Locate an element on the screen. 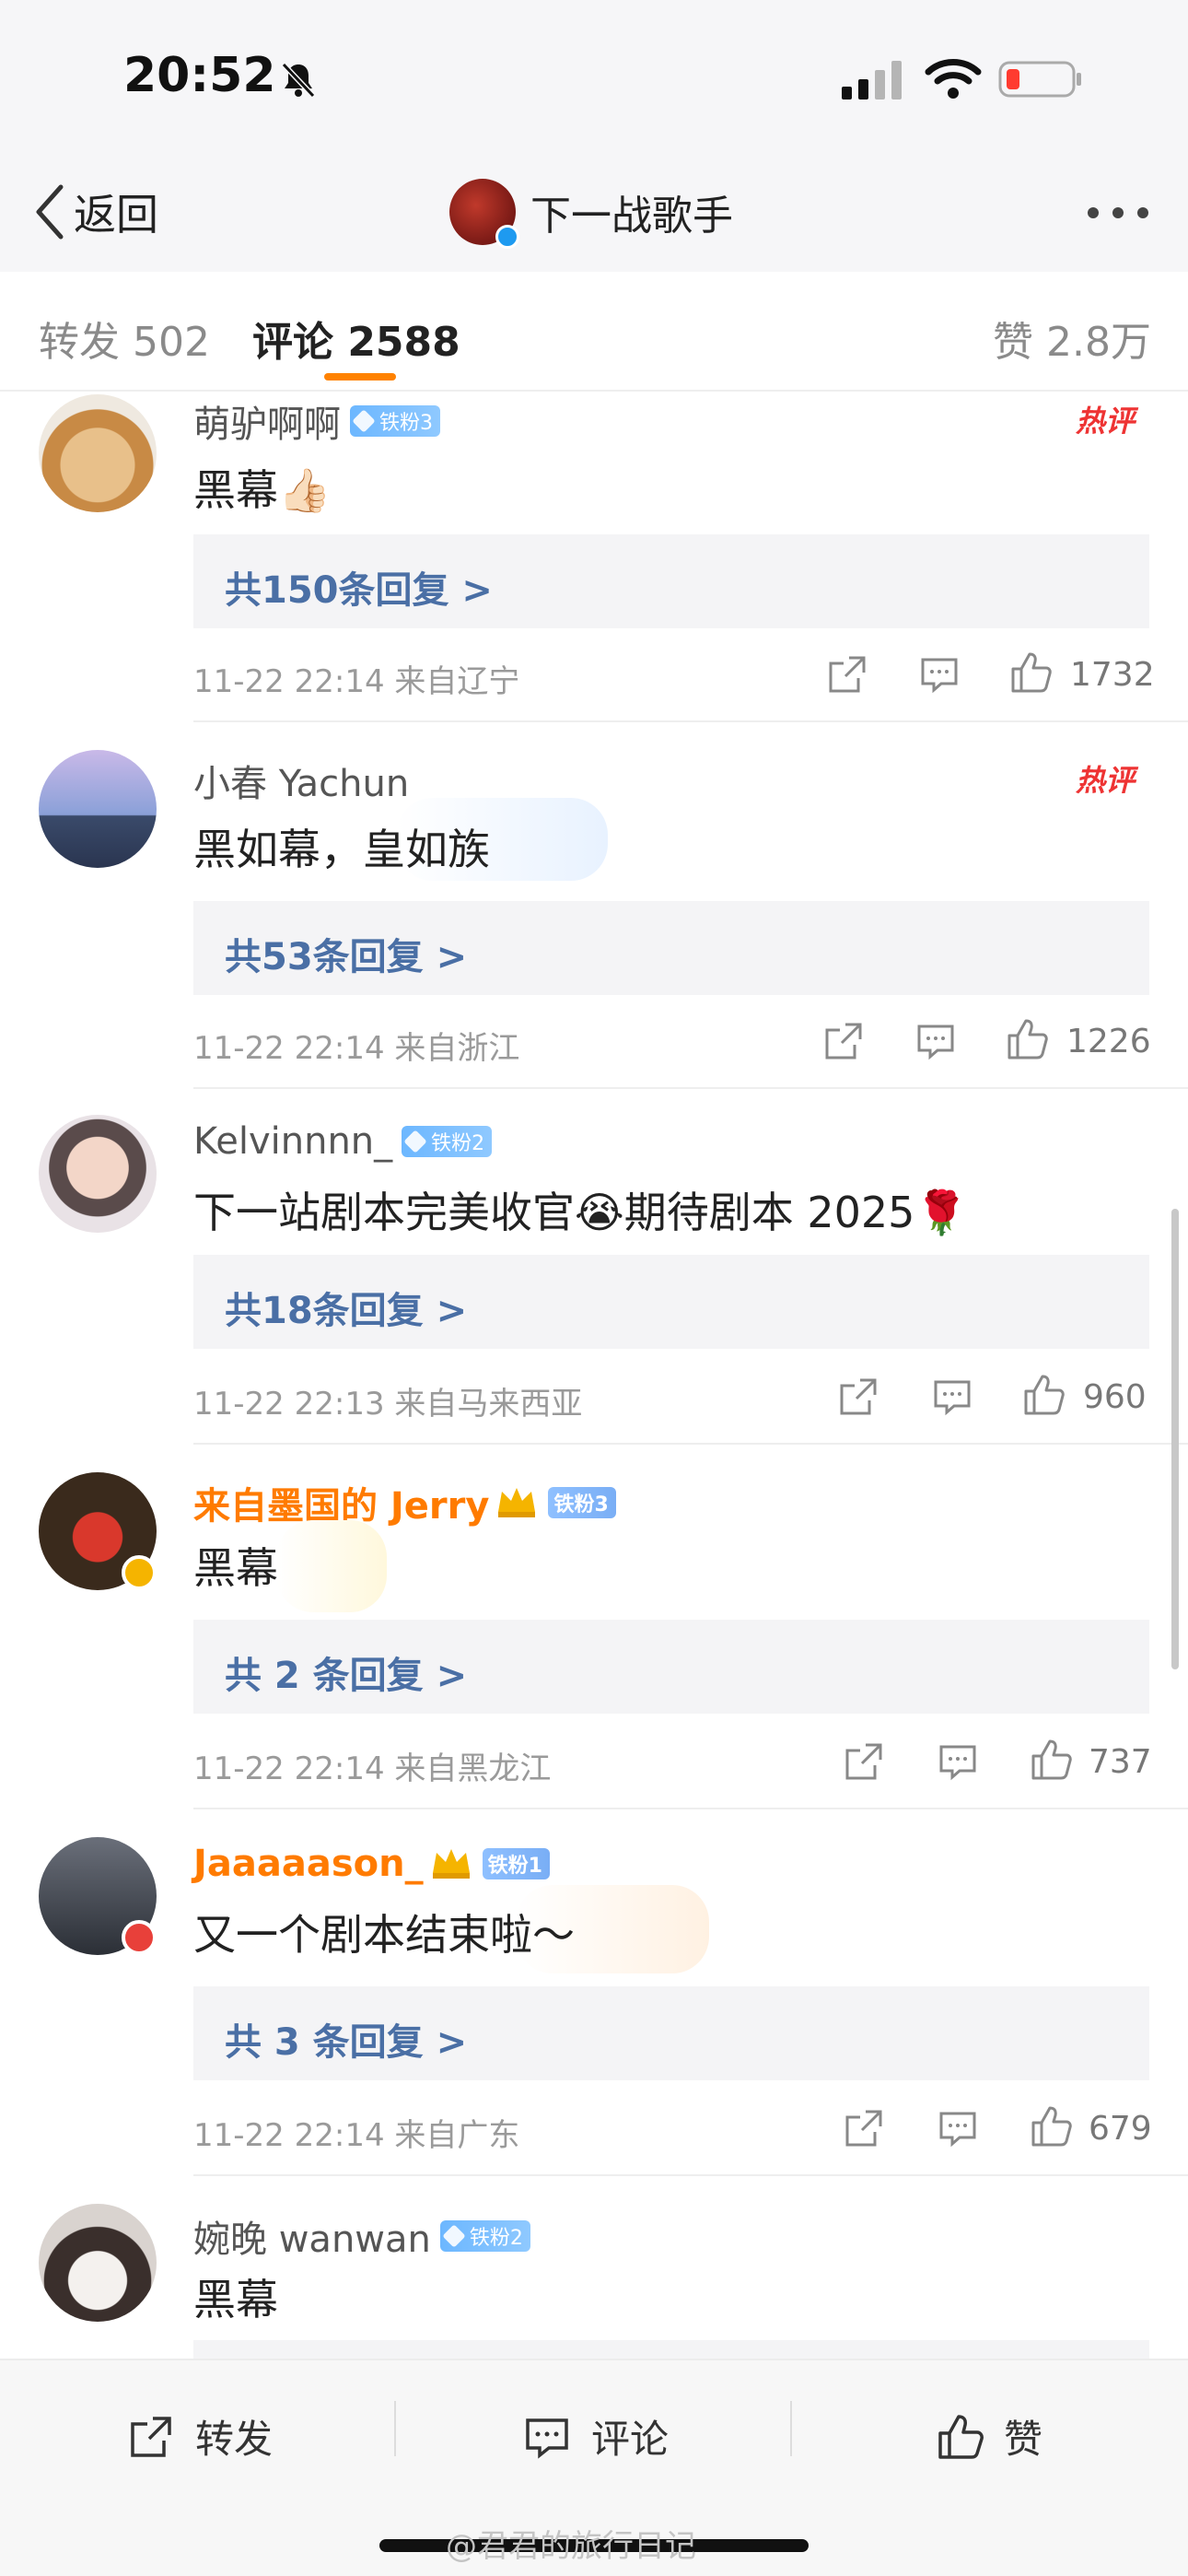  like-count: 1226 is located at coordinates (1108, 1041).